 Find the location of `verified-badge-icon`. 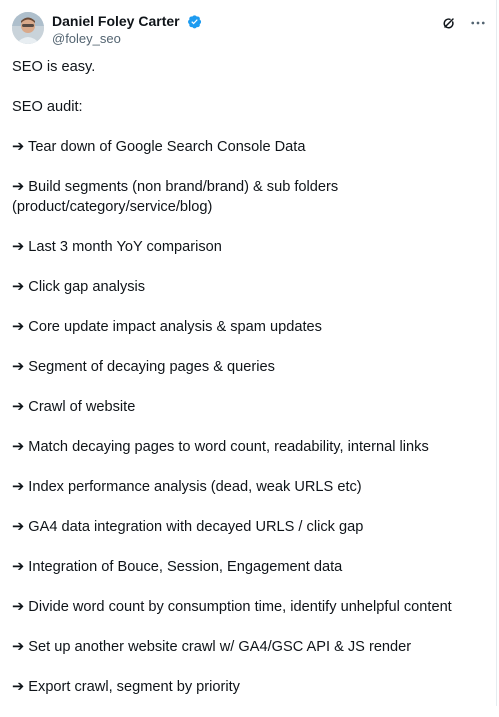

verified-badge-icon is located at coordinates (195, 21).